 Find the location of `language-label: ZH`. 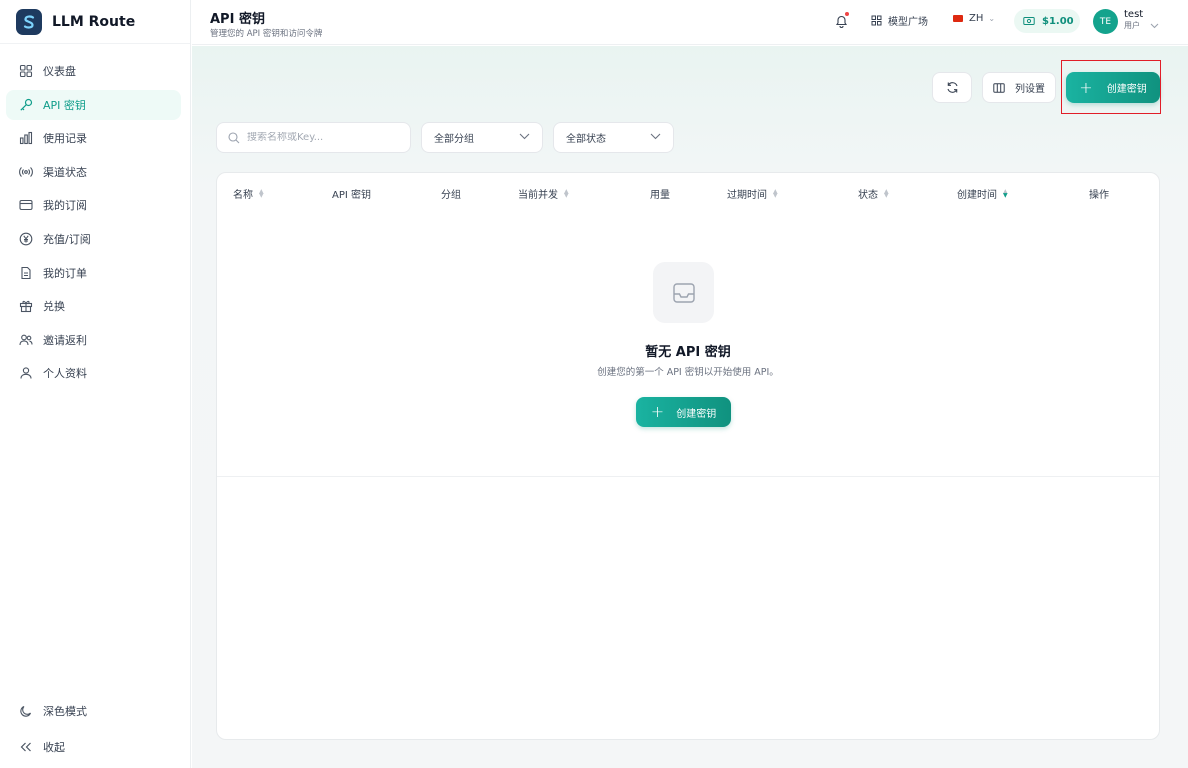

language-label: ZH is located at coordinates (976, 18).